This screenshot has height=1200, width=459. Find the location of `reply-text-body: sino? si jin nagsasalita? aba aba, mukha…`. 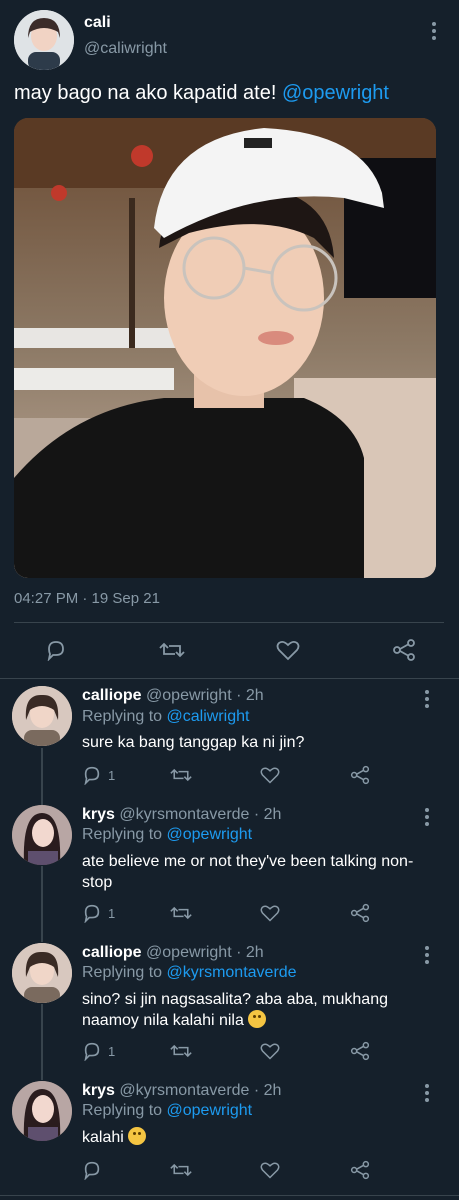

reply-text-body: sino? si jin nagsasalita? aba aba, mukha… is located at coordinates (235, 1010).